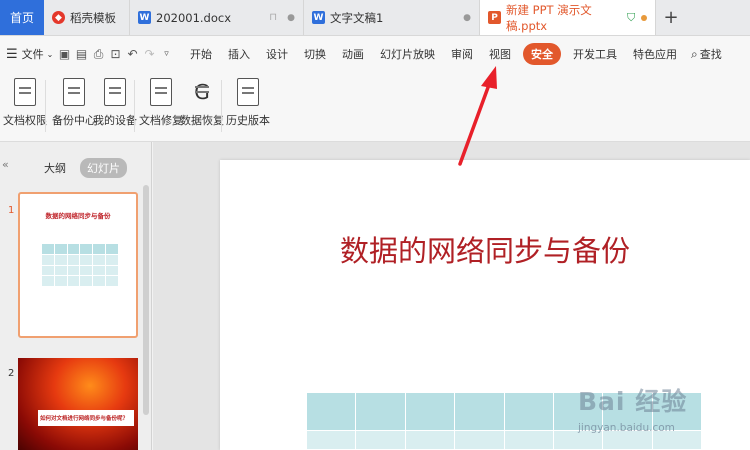  I want to click on customize-chevron-icon: ▿, so click(166, 54).